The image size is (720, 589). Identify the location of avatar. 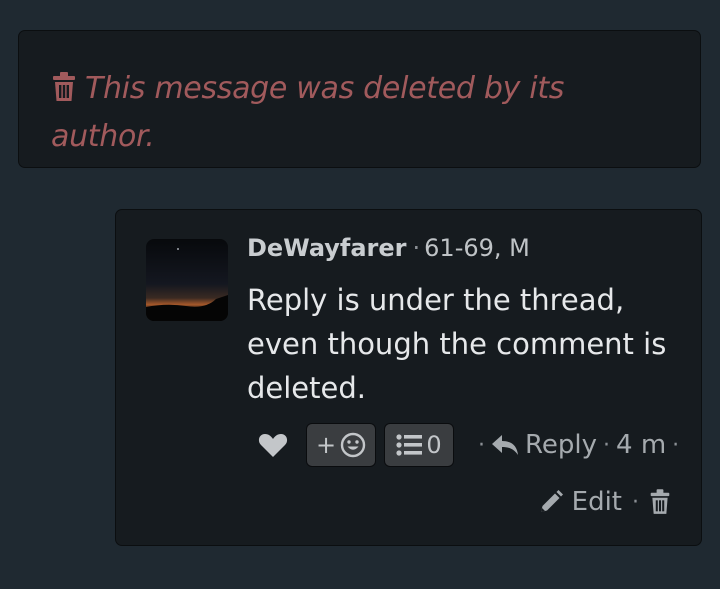
(187, 280).